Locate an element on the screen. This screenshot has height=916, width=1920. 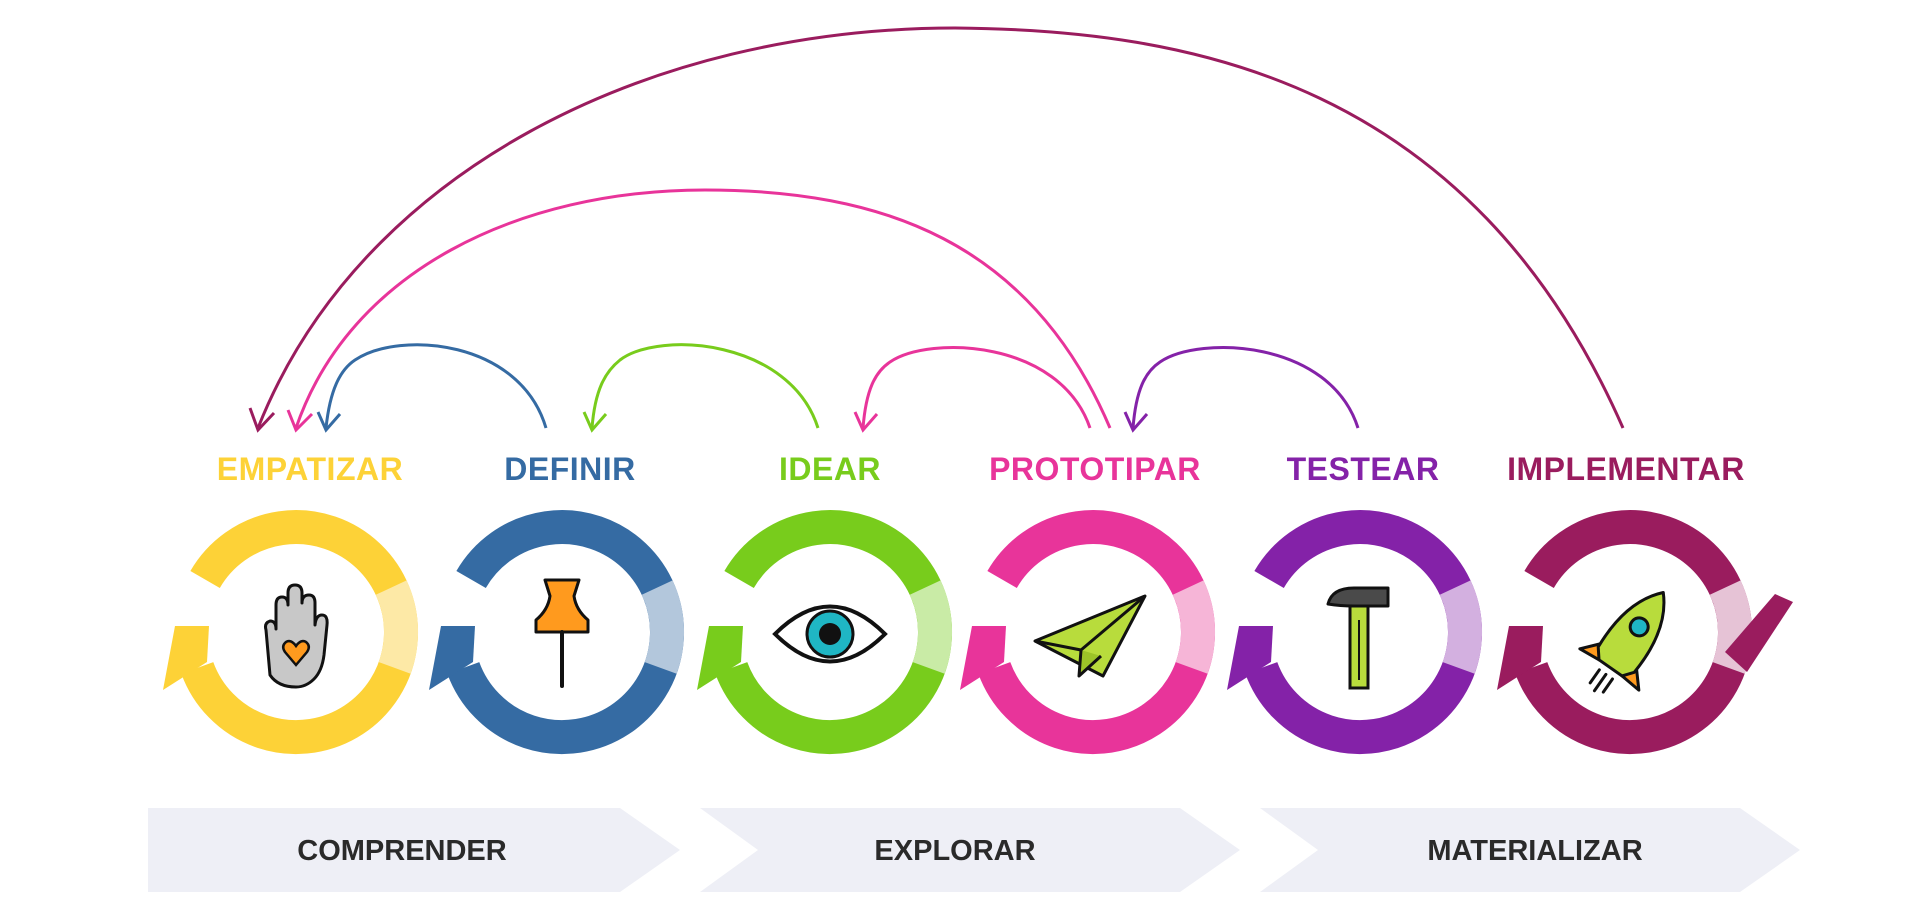
hammer-icon is located at coordinates (1358, 638).